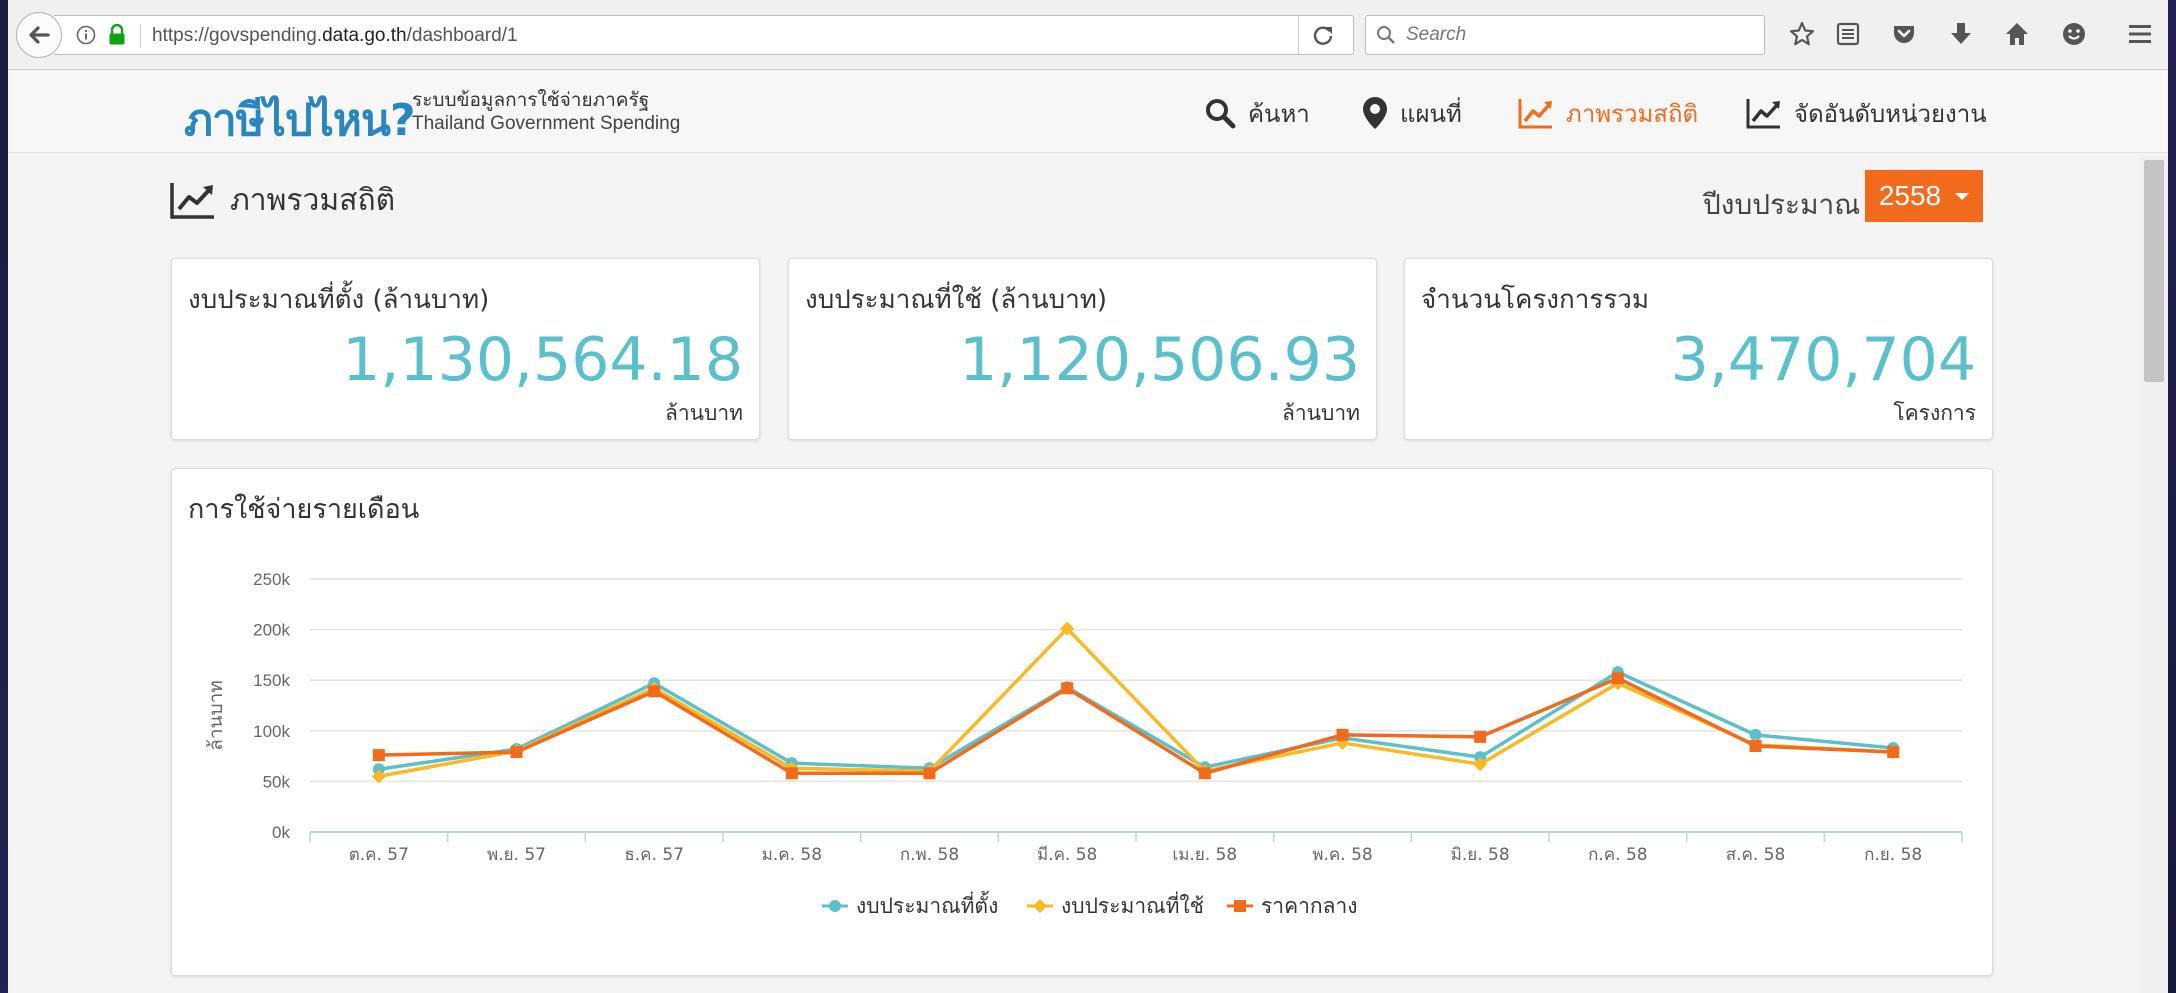 The height and width of the screenshot is (993, 2176). What do you see at coordinates (277, 781) in the screenshot?
I see `y-tick-label: 50k` at bounding box center [277, 781].